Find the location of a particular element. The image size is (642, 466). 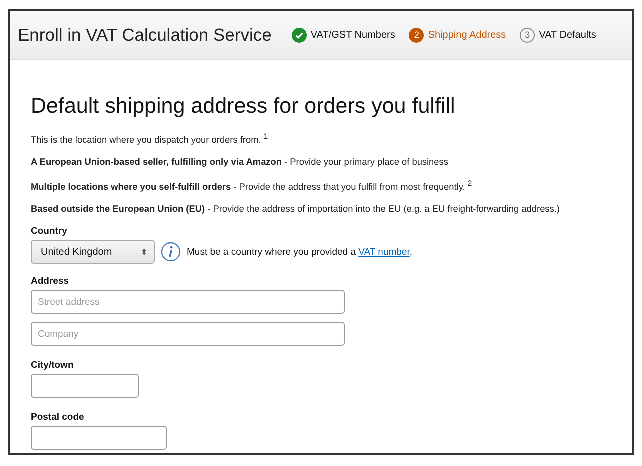

info-text: A European Union-based seller, fulfilling only via Amazon - Provide your primary place of business is located at coordinates (240, 162).